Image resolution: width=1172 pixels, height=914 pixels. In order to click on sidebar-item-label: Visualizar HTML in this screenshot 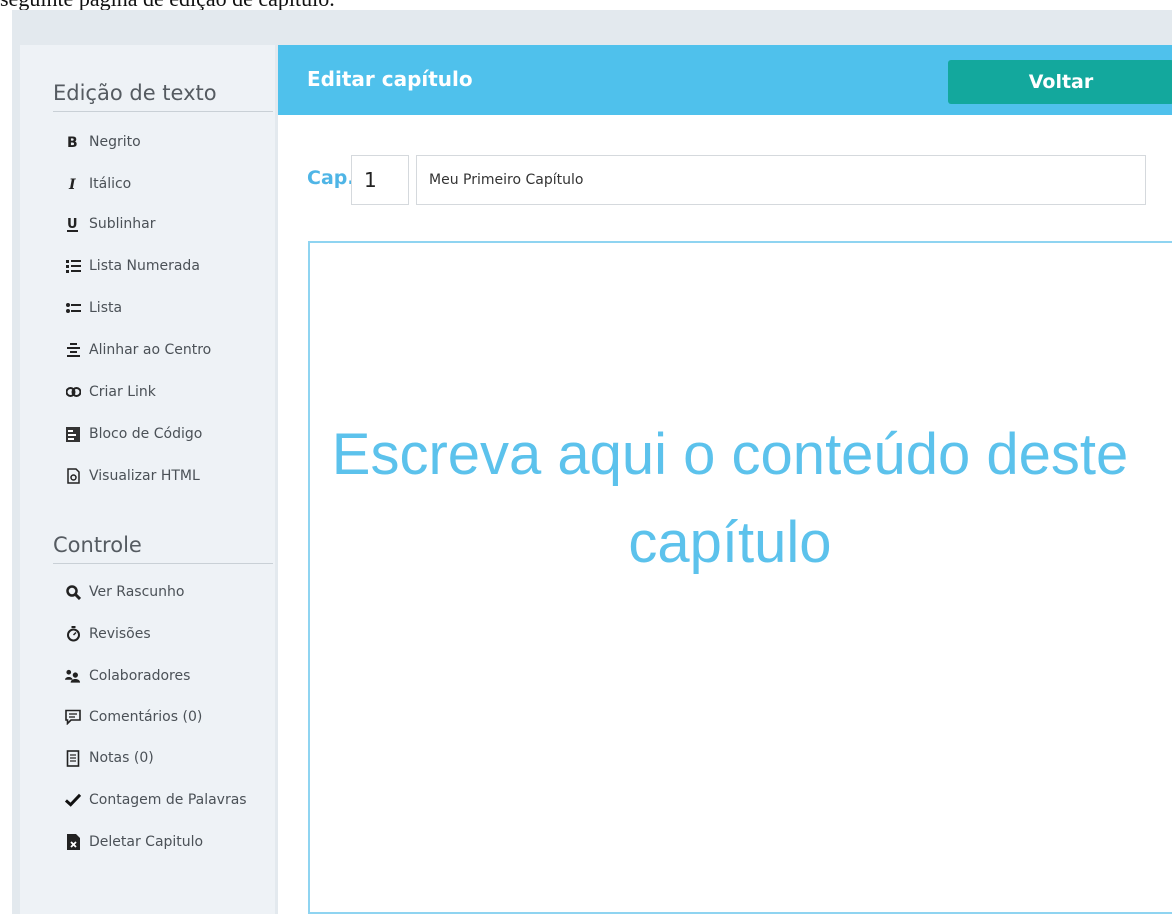, I will do `click(144, 476)`.